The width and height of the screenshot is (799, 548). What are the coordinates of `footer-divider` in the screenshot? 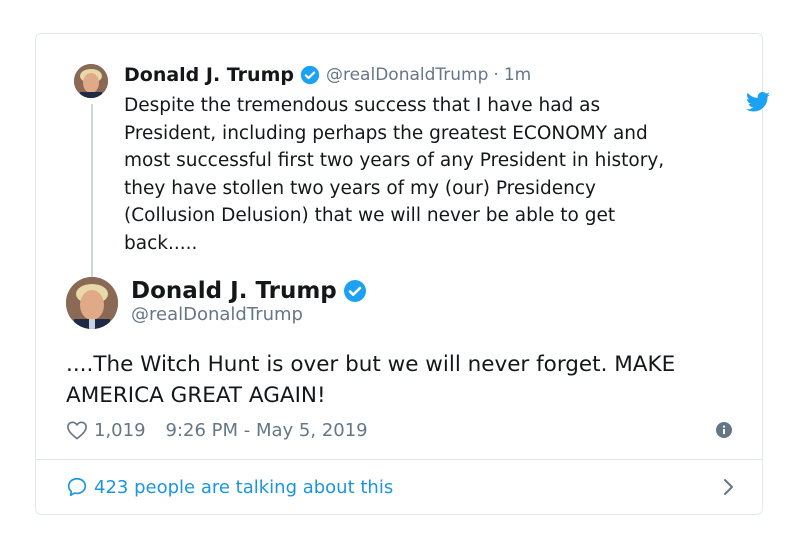 It's located at (399, 459).